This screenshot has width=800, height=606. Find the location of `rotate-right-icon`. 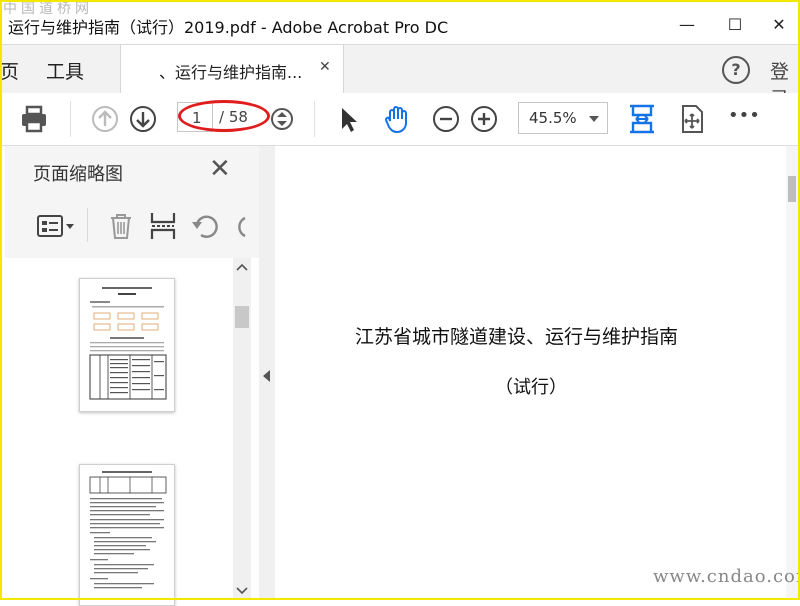

rotate-right-icon is located at coordinates (242, 226).